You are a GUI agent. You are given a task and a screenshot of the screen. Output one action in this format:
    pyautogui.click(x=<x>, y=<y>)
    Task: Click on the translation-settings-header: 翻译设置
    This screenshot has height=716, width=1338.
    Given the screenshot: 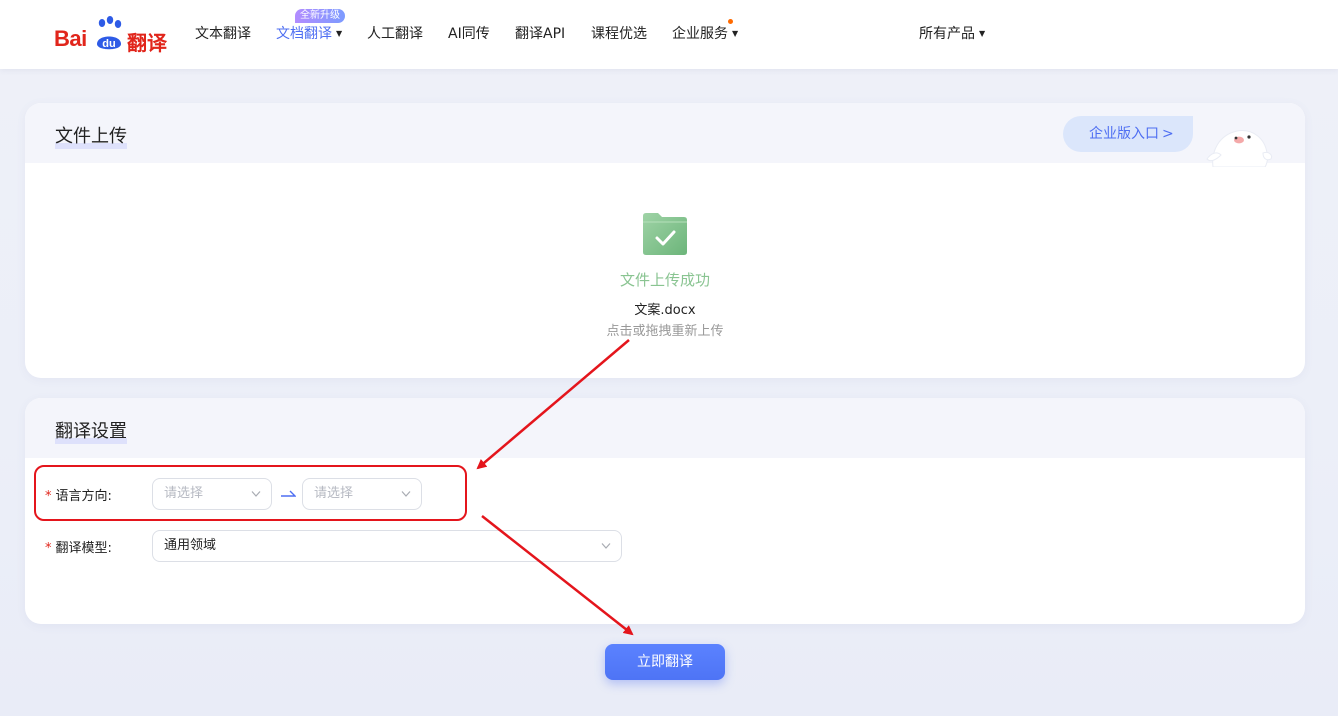 What is the action you would take?
    pyautogui.click(x=665, y=428)
    